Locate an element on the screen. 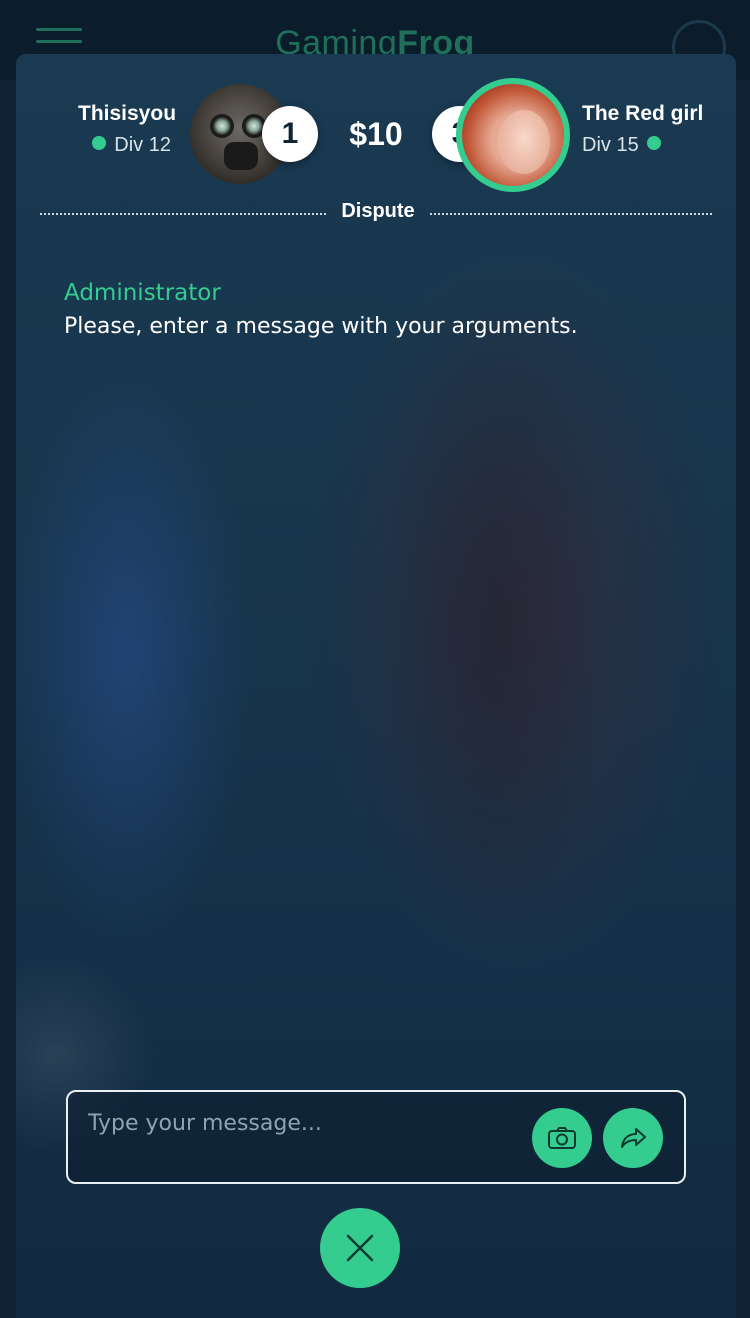  player-right-division: Div 15 is located at coordinates (652, 145).